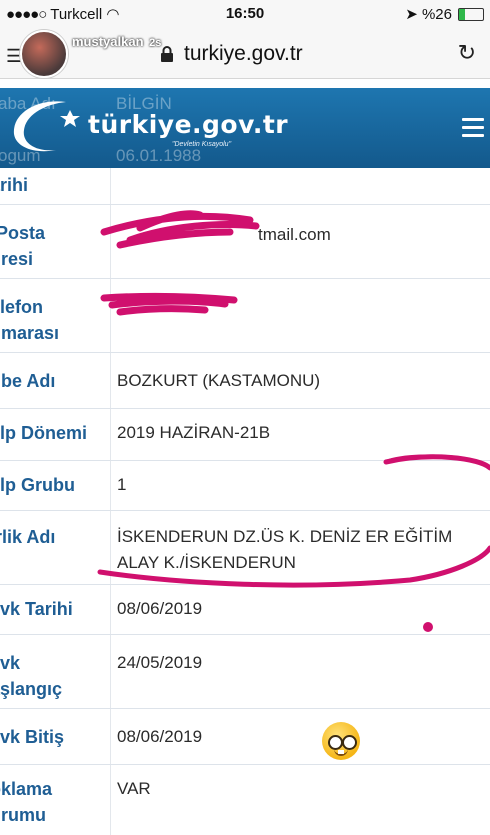 The height and width of the screenshot is (835, 490). I want to click on row-value: 2019 HAZİRAN-21B, so click(194, 432).